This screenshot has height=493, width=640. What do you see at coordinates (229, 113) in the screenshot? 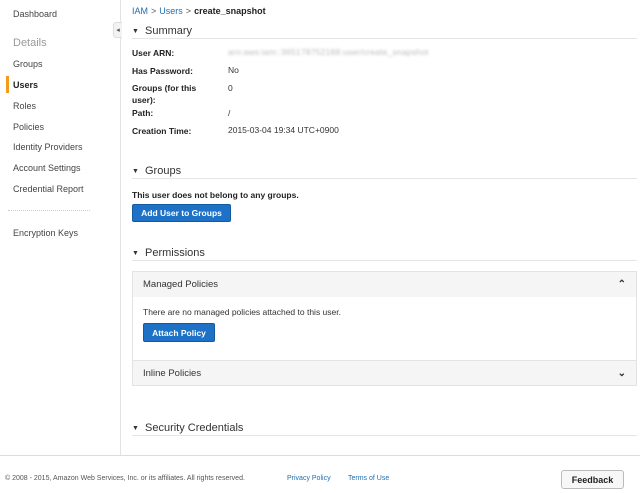
I see `path-value: /` at bounding box center [229, 113].